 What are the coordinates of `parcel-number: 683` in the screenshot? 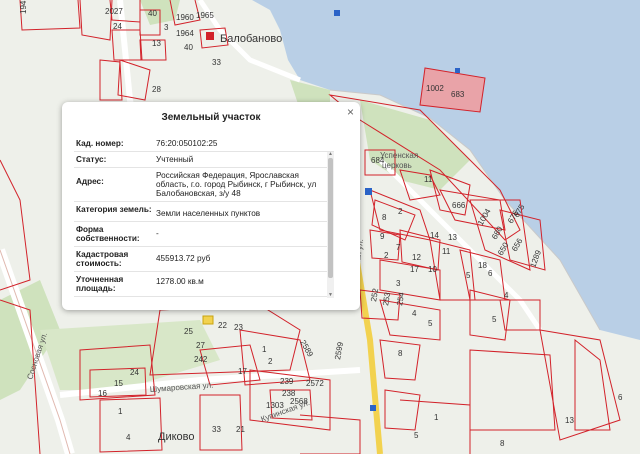 It's located at (458, 94).